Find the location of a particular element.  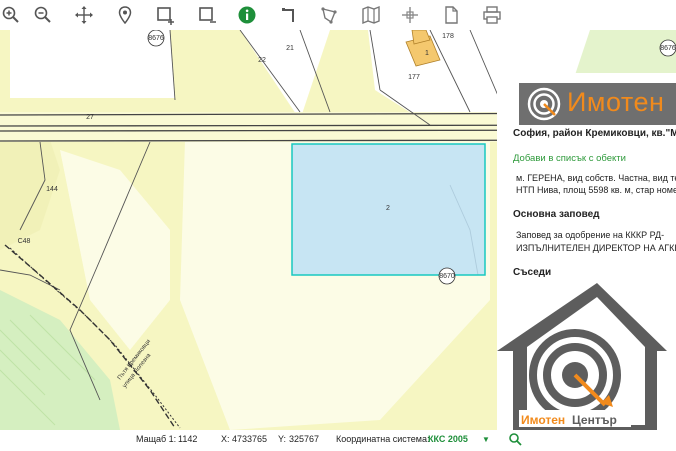

crs-label: Координатна система: is located at coordinates (383, 439).